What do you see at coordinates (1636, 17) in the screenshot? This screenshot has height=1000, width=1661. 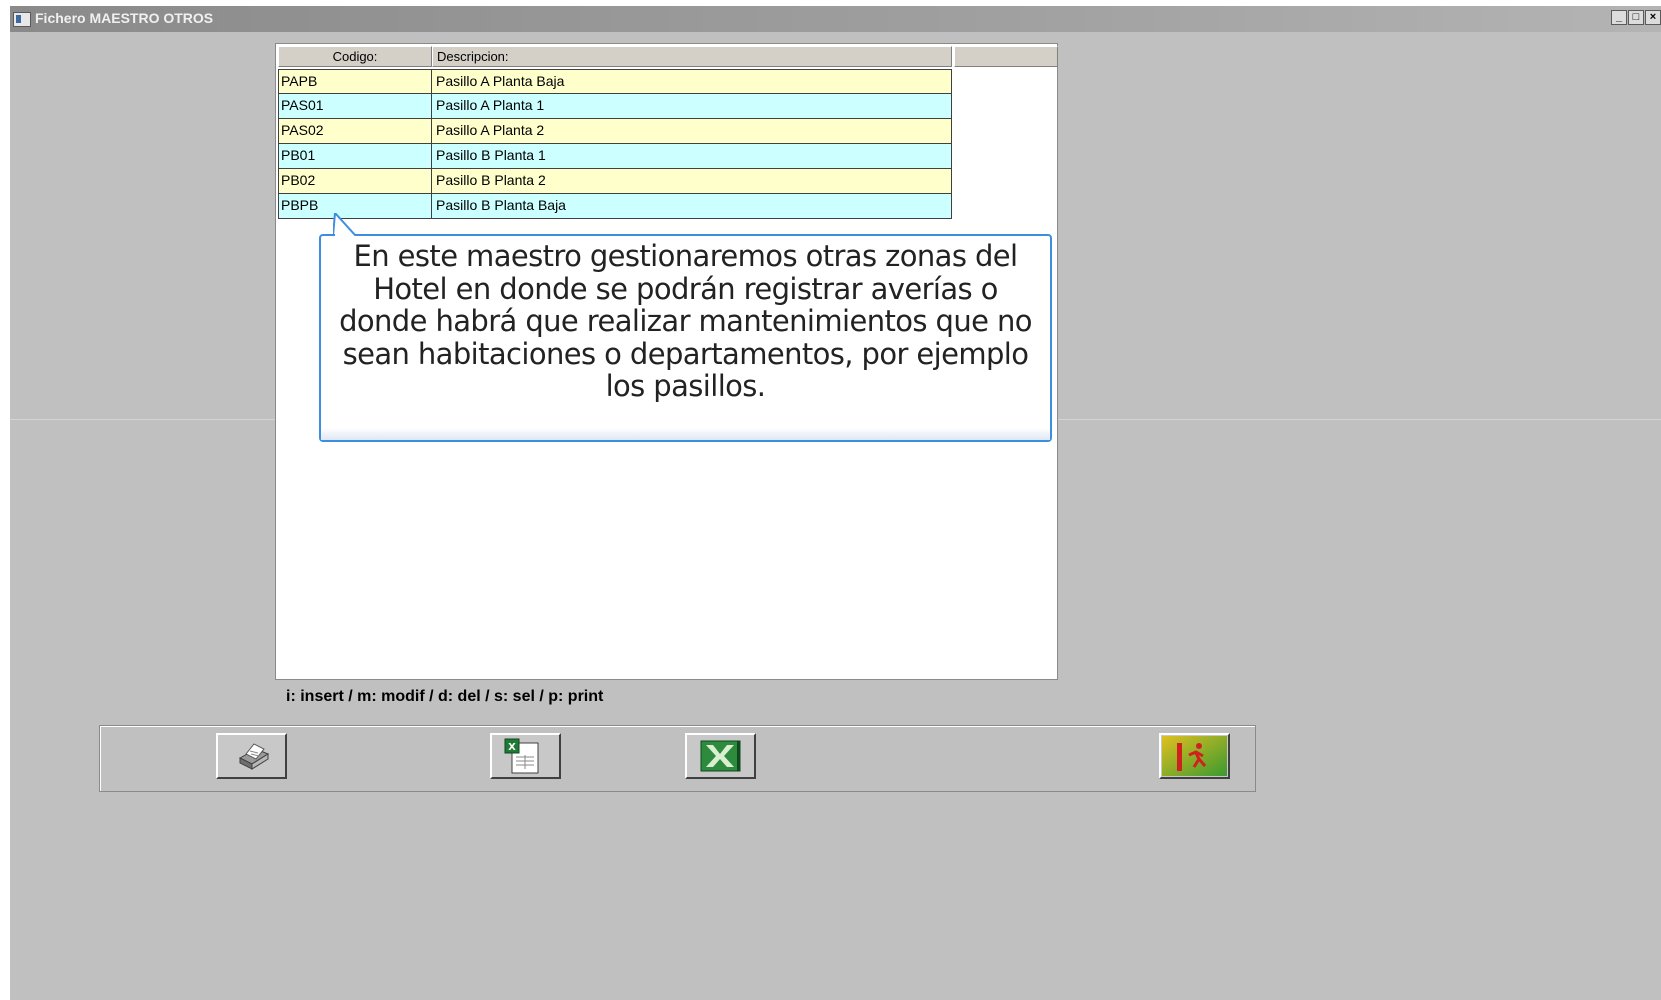 I see `maximize-button: □` at bounding box center [1636, 17].